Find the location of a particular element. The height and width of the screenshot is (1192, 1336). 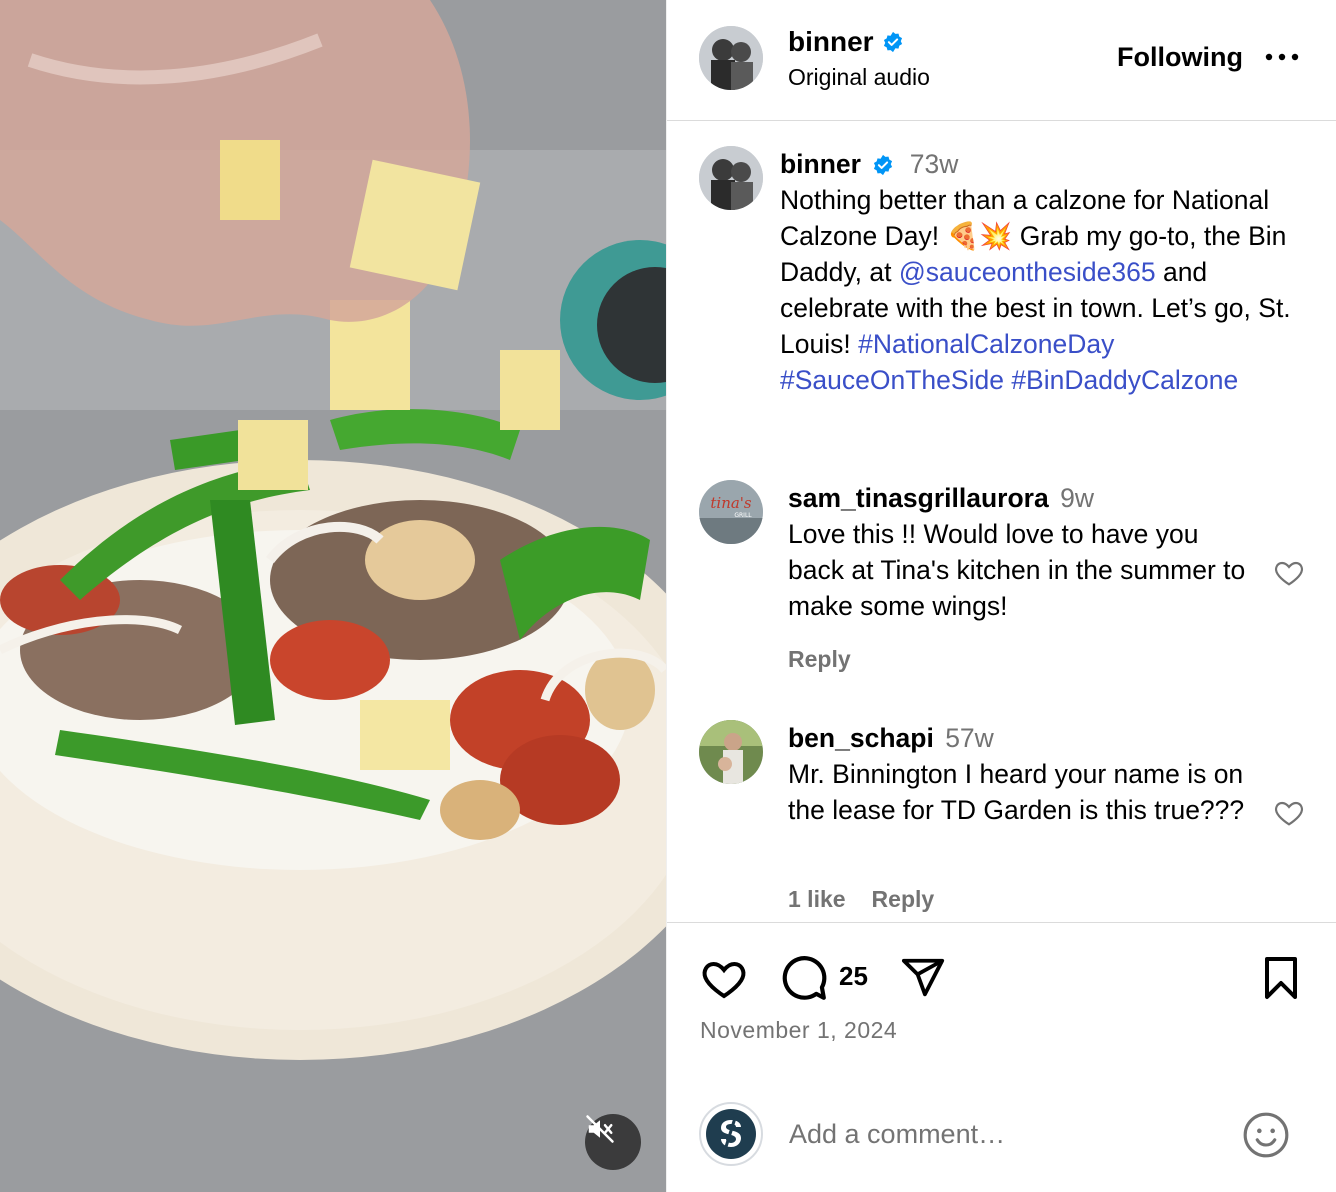

more-options-button is located at coordinates (1282, 57).